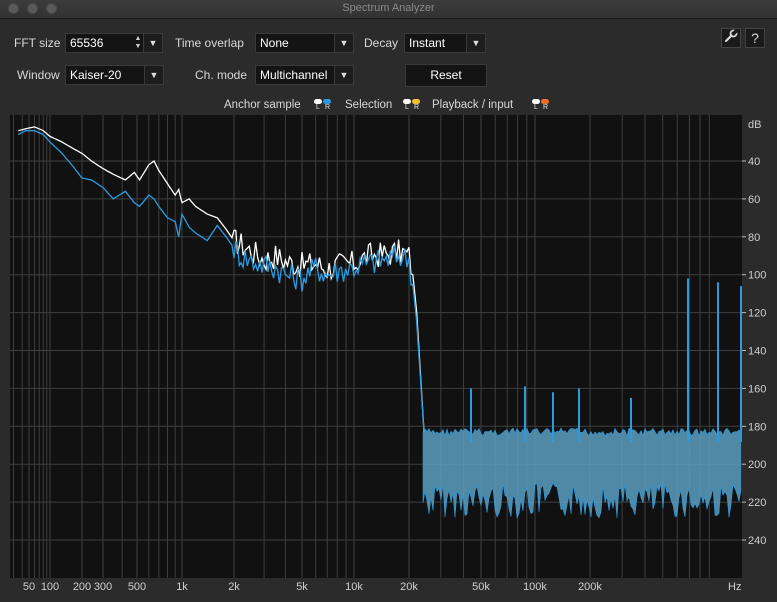  What do you see at coordinates (481, 587) in the screenshot?
I see `x-tick-label: 50k` at bounding box center [481, 587].